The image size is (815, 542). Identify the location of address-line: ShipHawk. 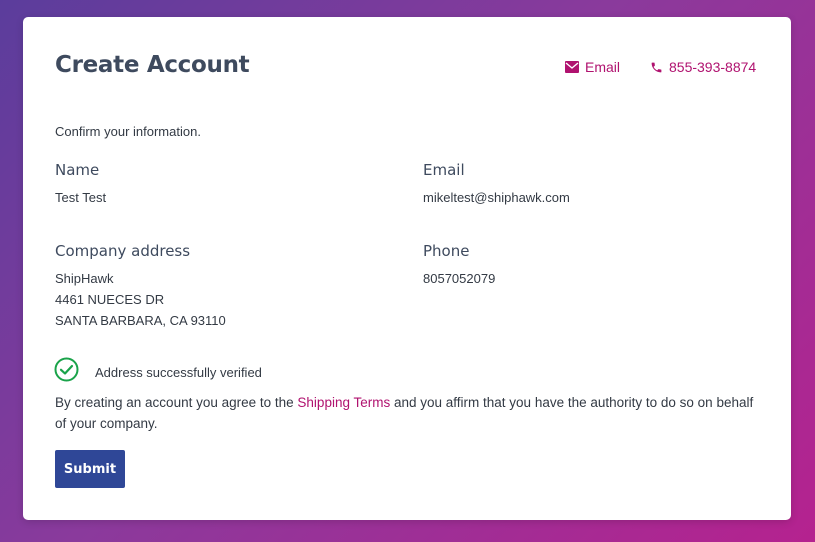
(84, 278).